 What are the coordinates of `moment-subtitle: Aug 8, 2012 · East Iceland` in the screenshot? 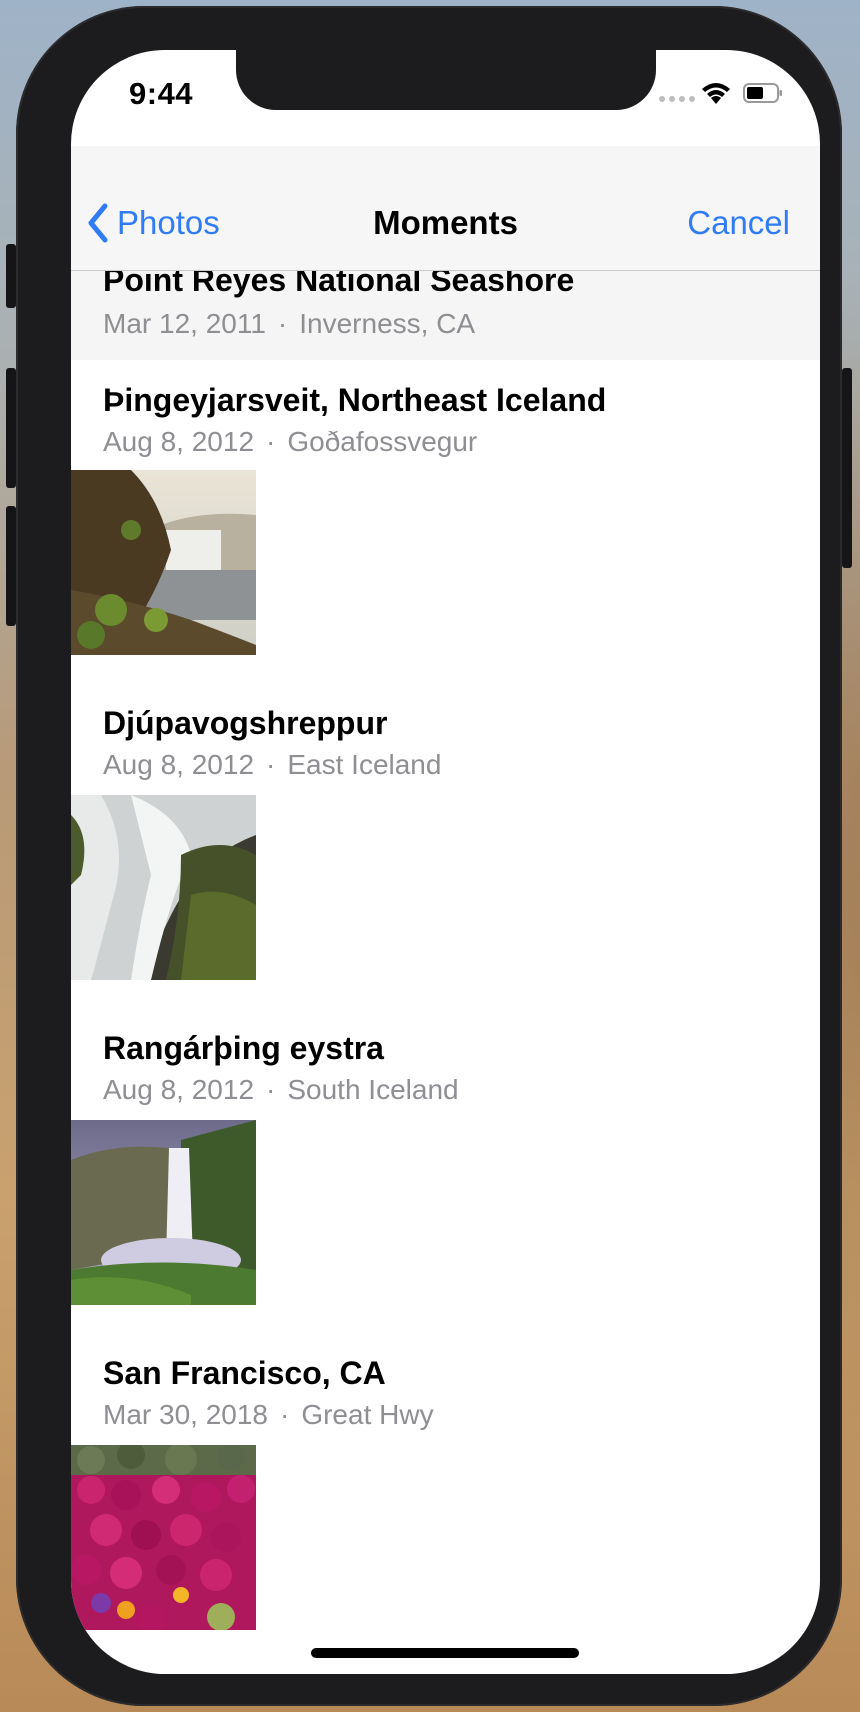 It's located at (272, 765).